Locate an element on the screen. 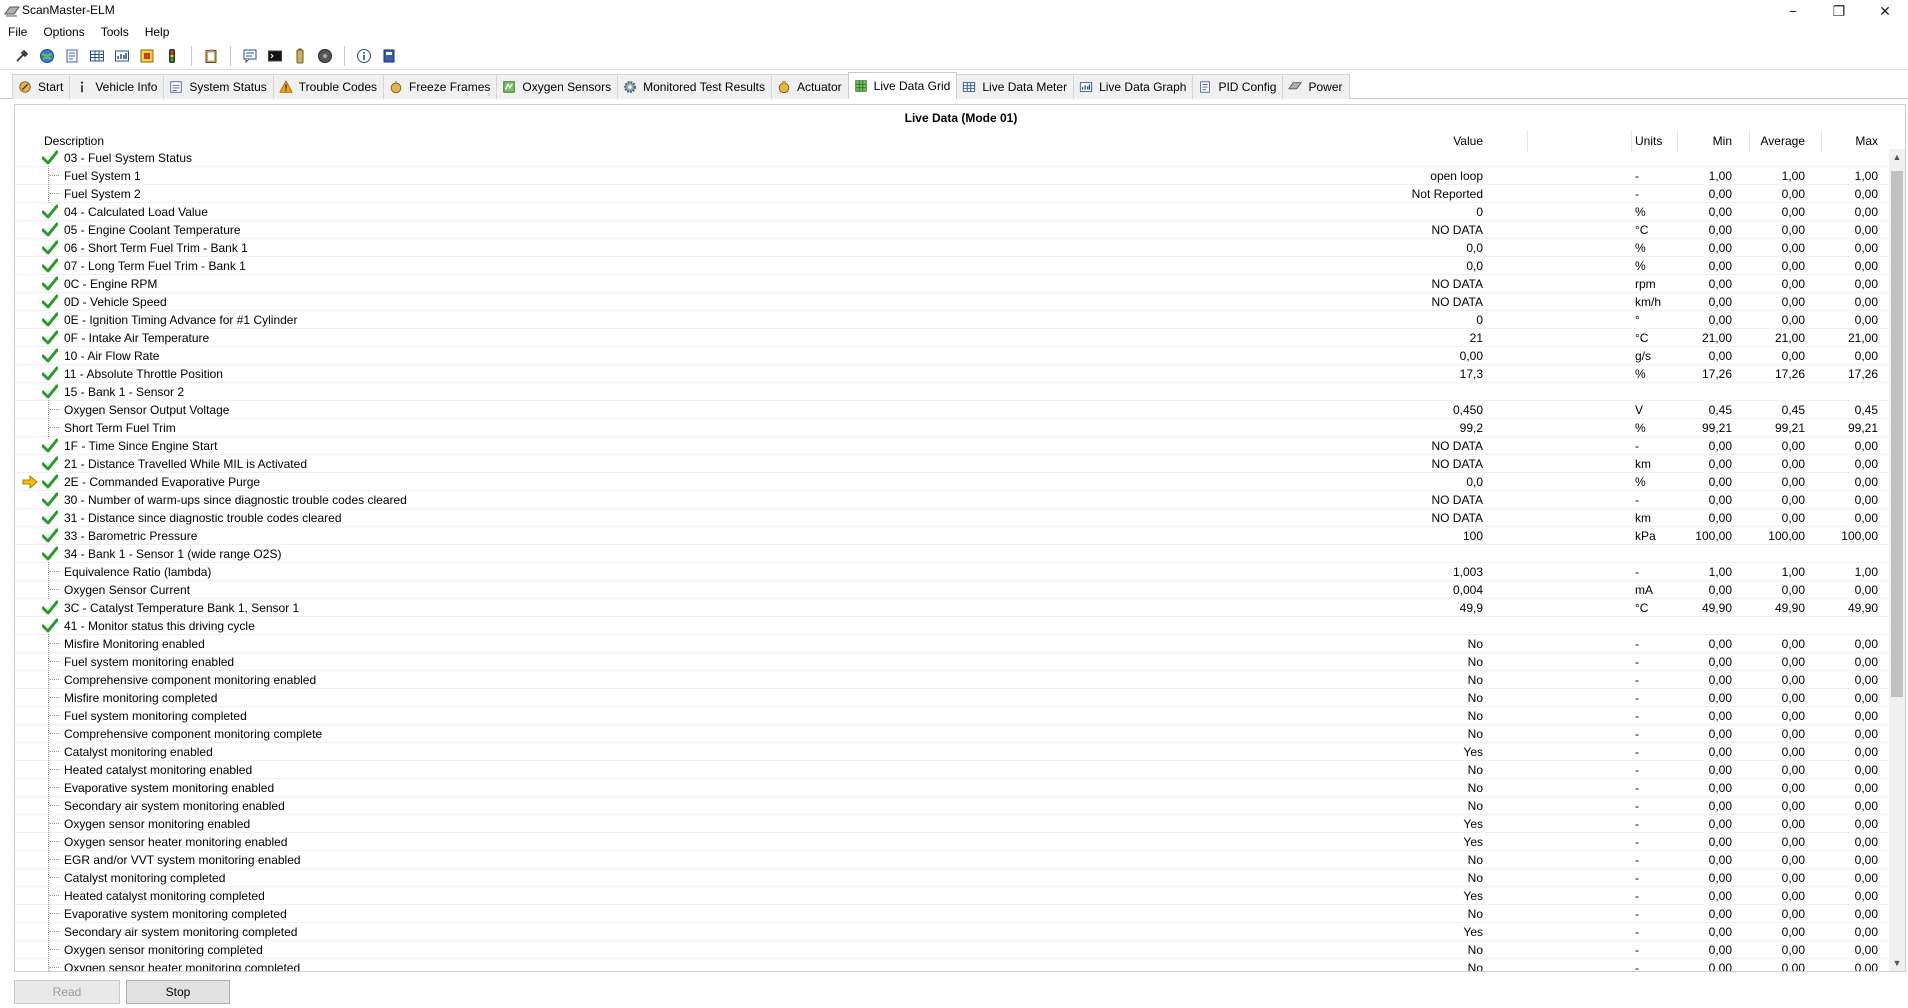  tab-actuator: Actuator is located at coordinates (809, 86).